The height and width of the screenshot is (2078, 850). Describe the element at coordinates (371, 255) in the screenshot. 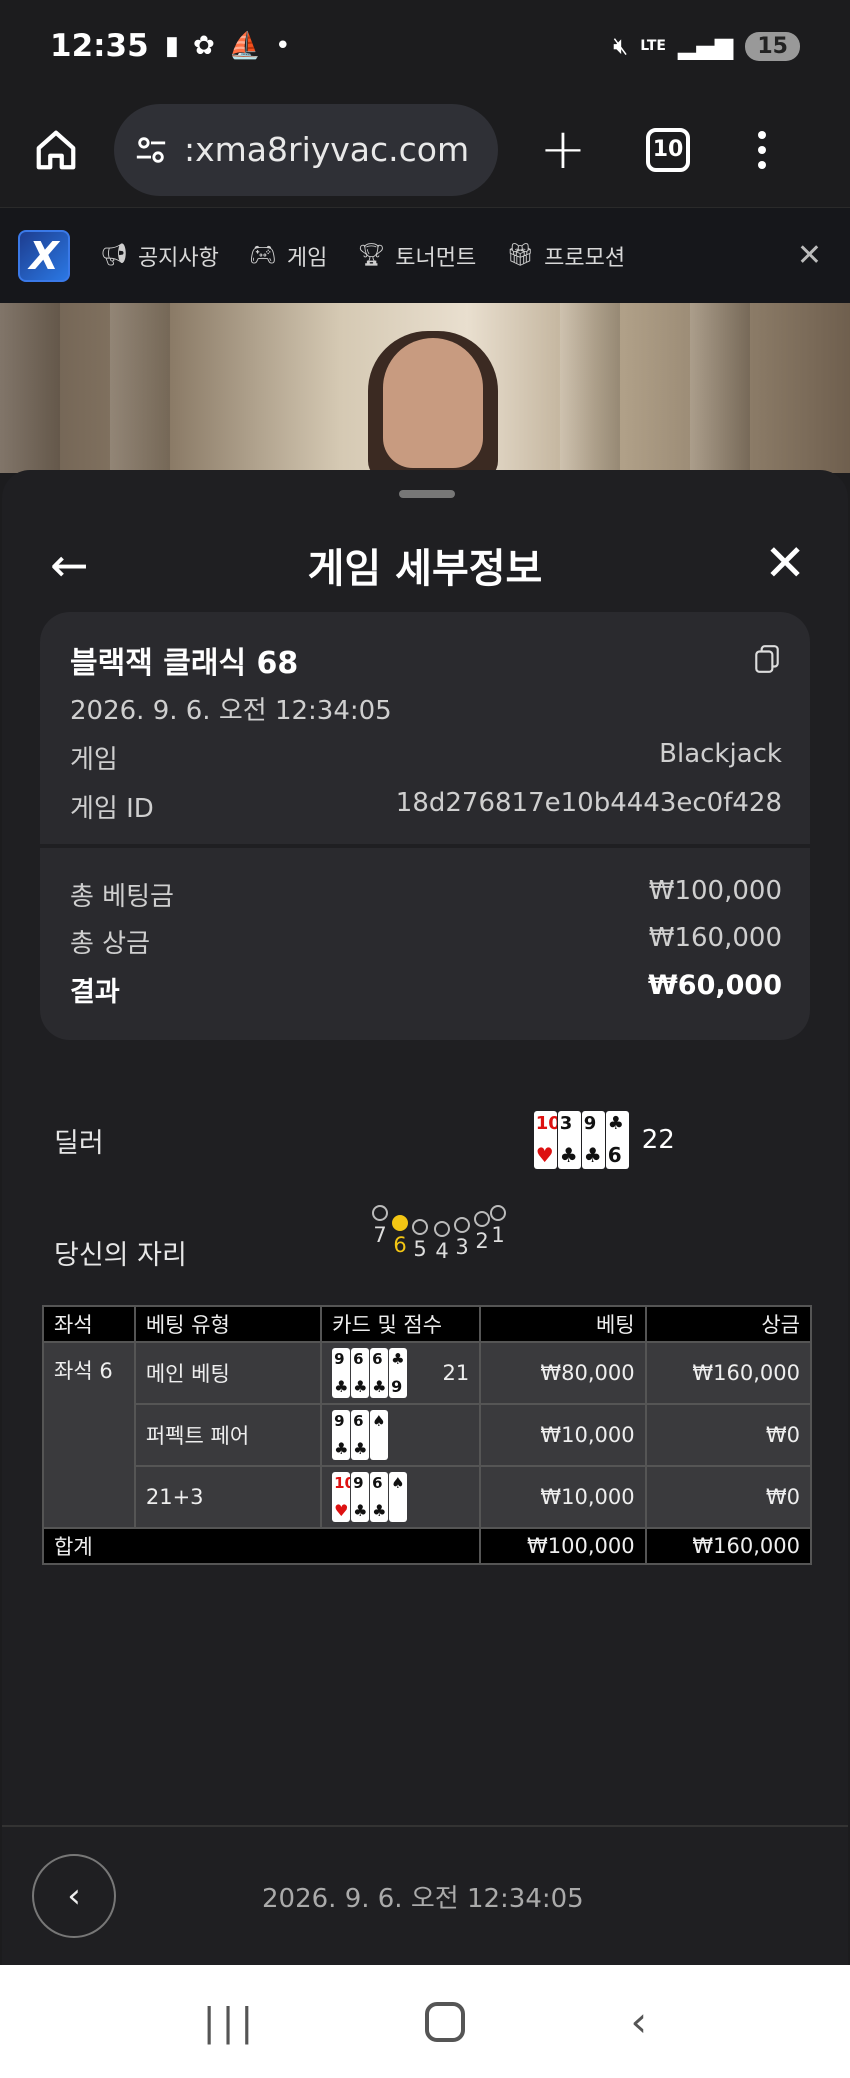

I see `trophy-icon: 🏆︎` at that location.